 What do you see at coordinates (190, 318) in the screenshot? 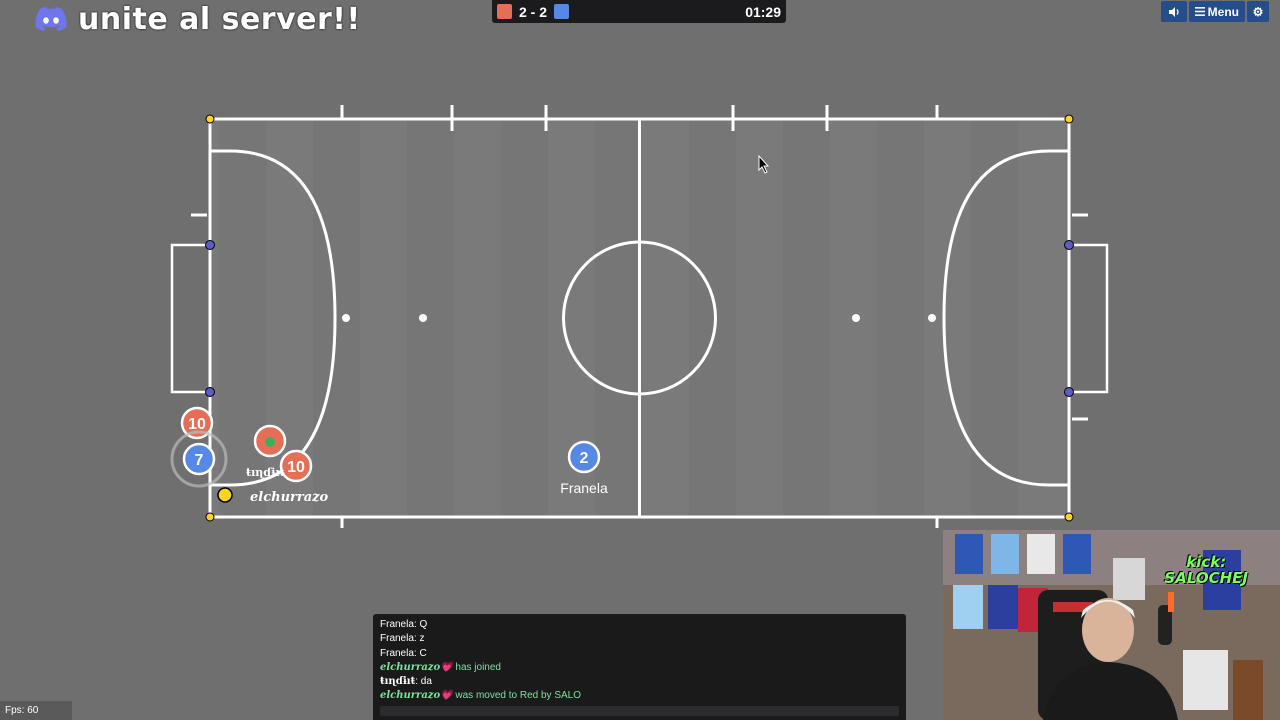
I see `left-goal` at bounding box center [190, 318].